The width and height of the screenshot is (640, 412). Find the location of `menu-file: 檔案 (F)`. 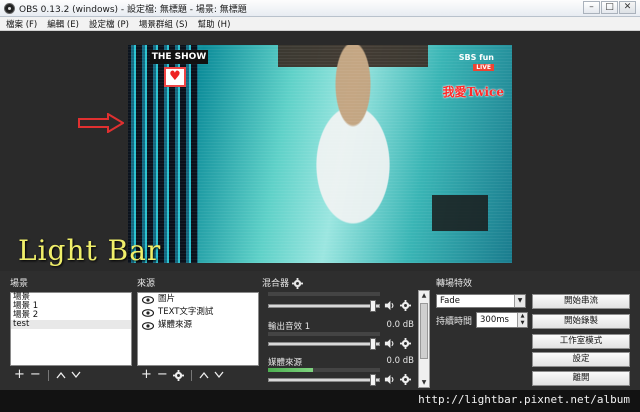

menu-file: 檔案 (F) is located at coordinates (21, 24).